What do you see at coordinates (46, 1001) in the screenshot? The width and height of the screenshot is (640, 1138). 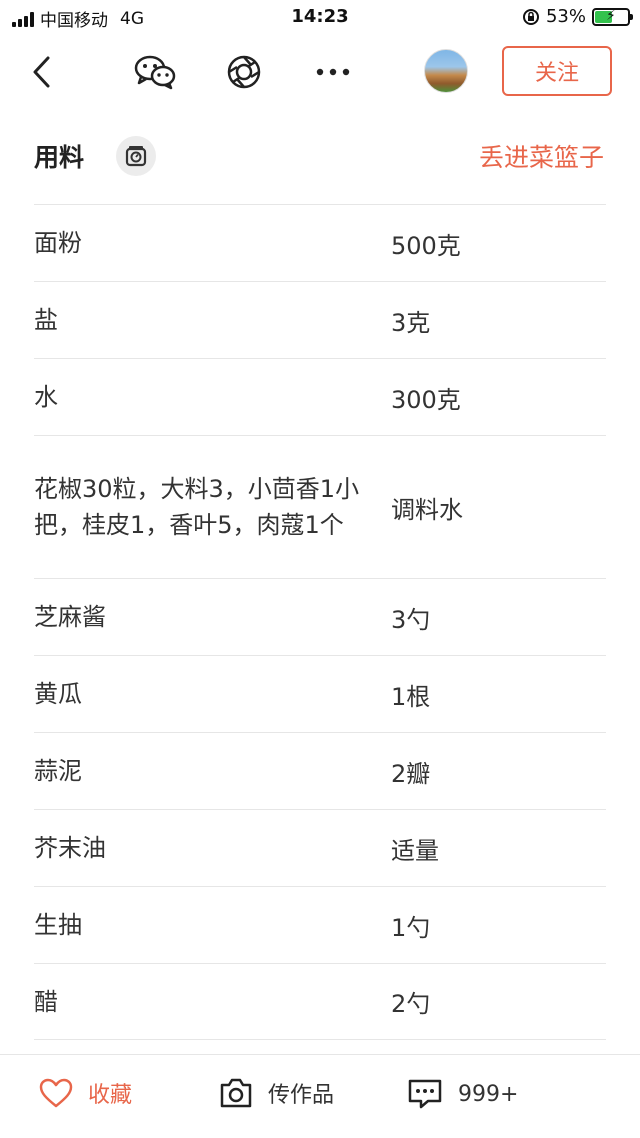 I see `ingredient-name: 醋` at bounding box center [46, 1001].